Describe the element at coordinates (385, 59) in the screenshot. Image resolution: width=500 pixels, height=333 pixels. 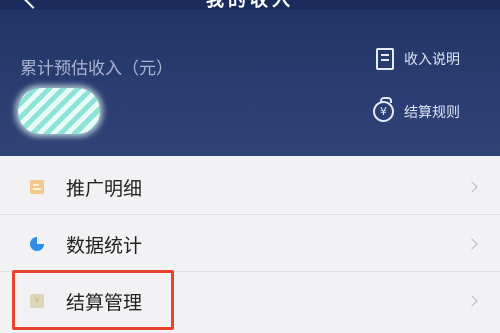
I see `document-icon` at that location.